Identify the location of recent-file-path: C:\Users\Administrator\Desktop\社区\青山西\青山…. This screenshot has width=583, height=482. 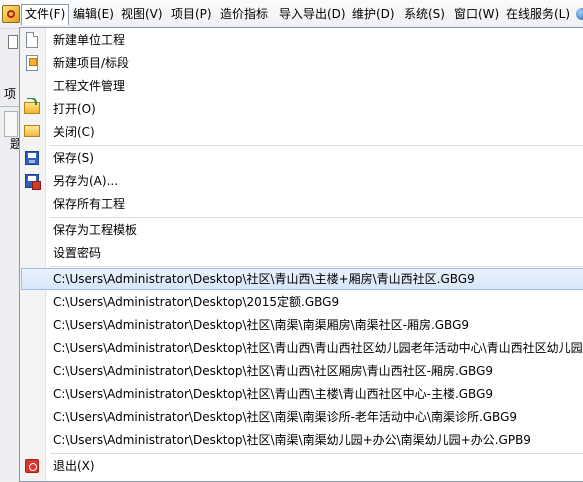
(318, 348).